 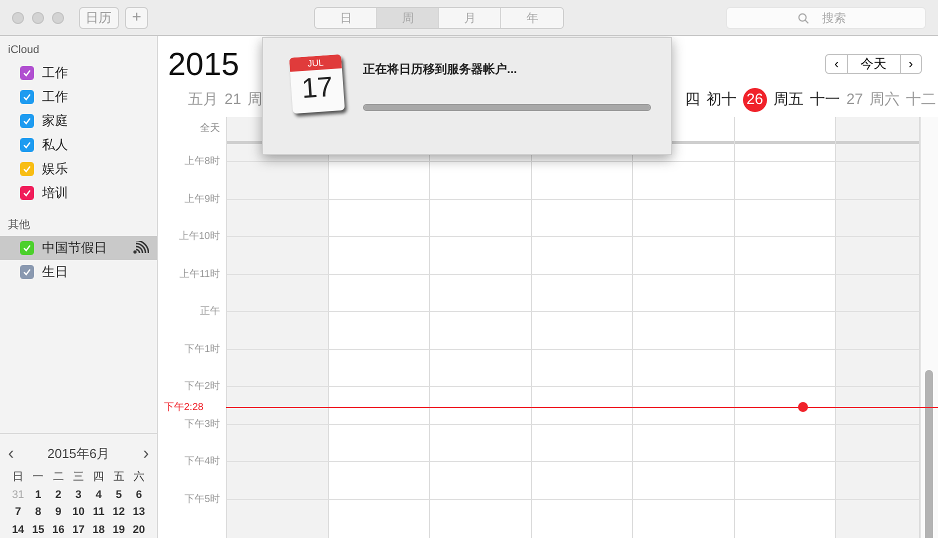 What do you see at coordinates (78, 530) in the screenshot?
I see `day-number: 17` at bounding box center [78, 530].